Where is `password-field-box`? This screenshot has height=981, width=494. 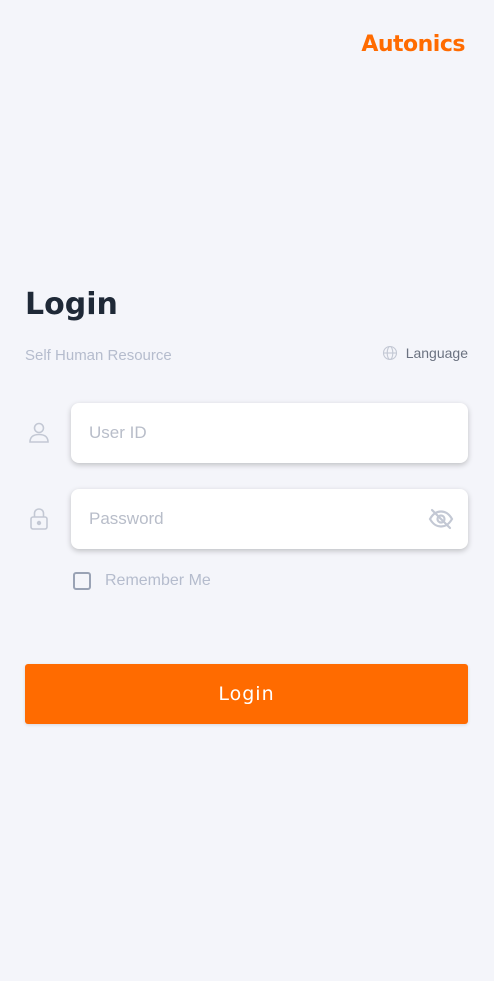 password-field-box is located at coordinates (269, 519).